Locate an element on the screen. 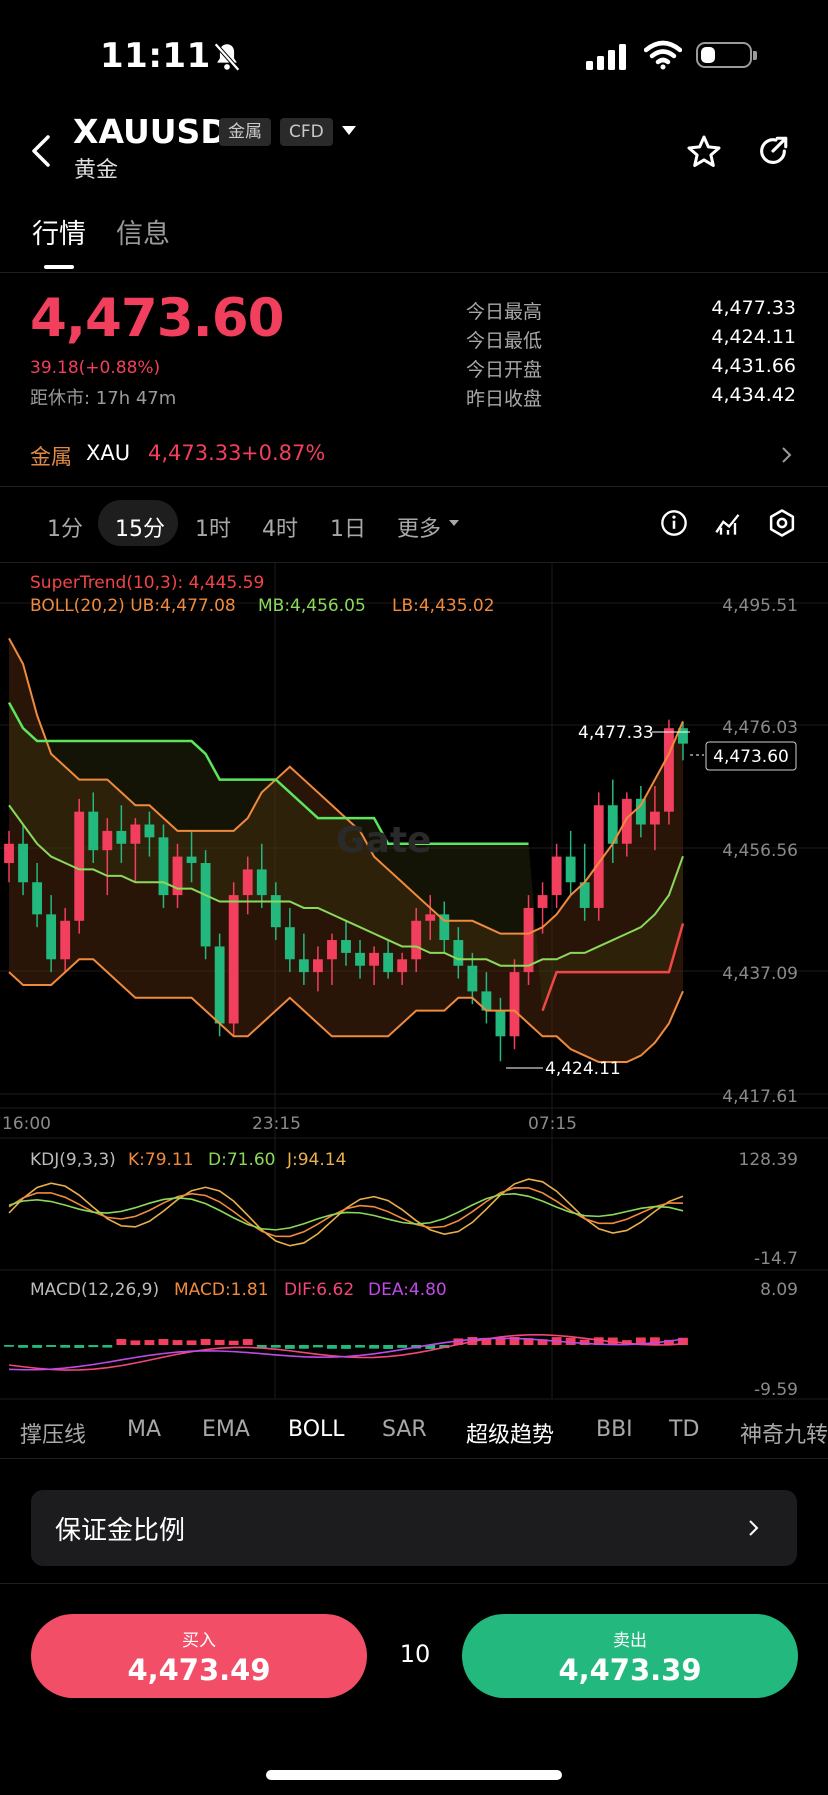 The image size is (828, 1795). symbol-title: XAUUSD is located at coordinates (150, 131).